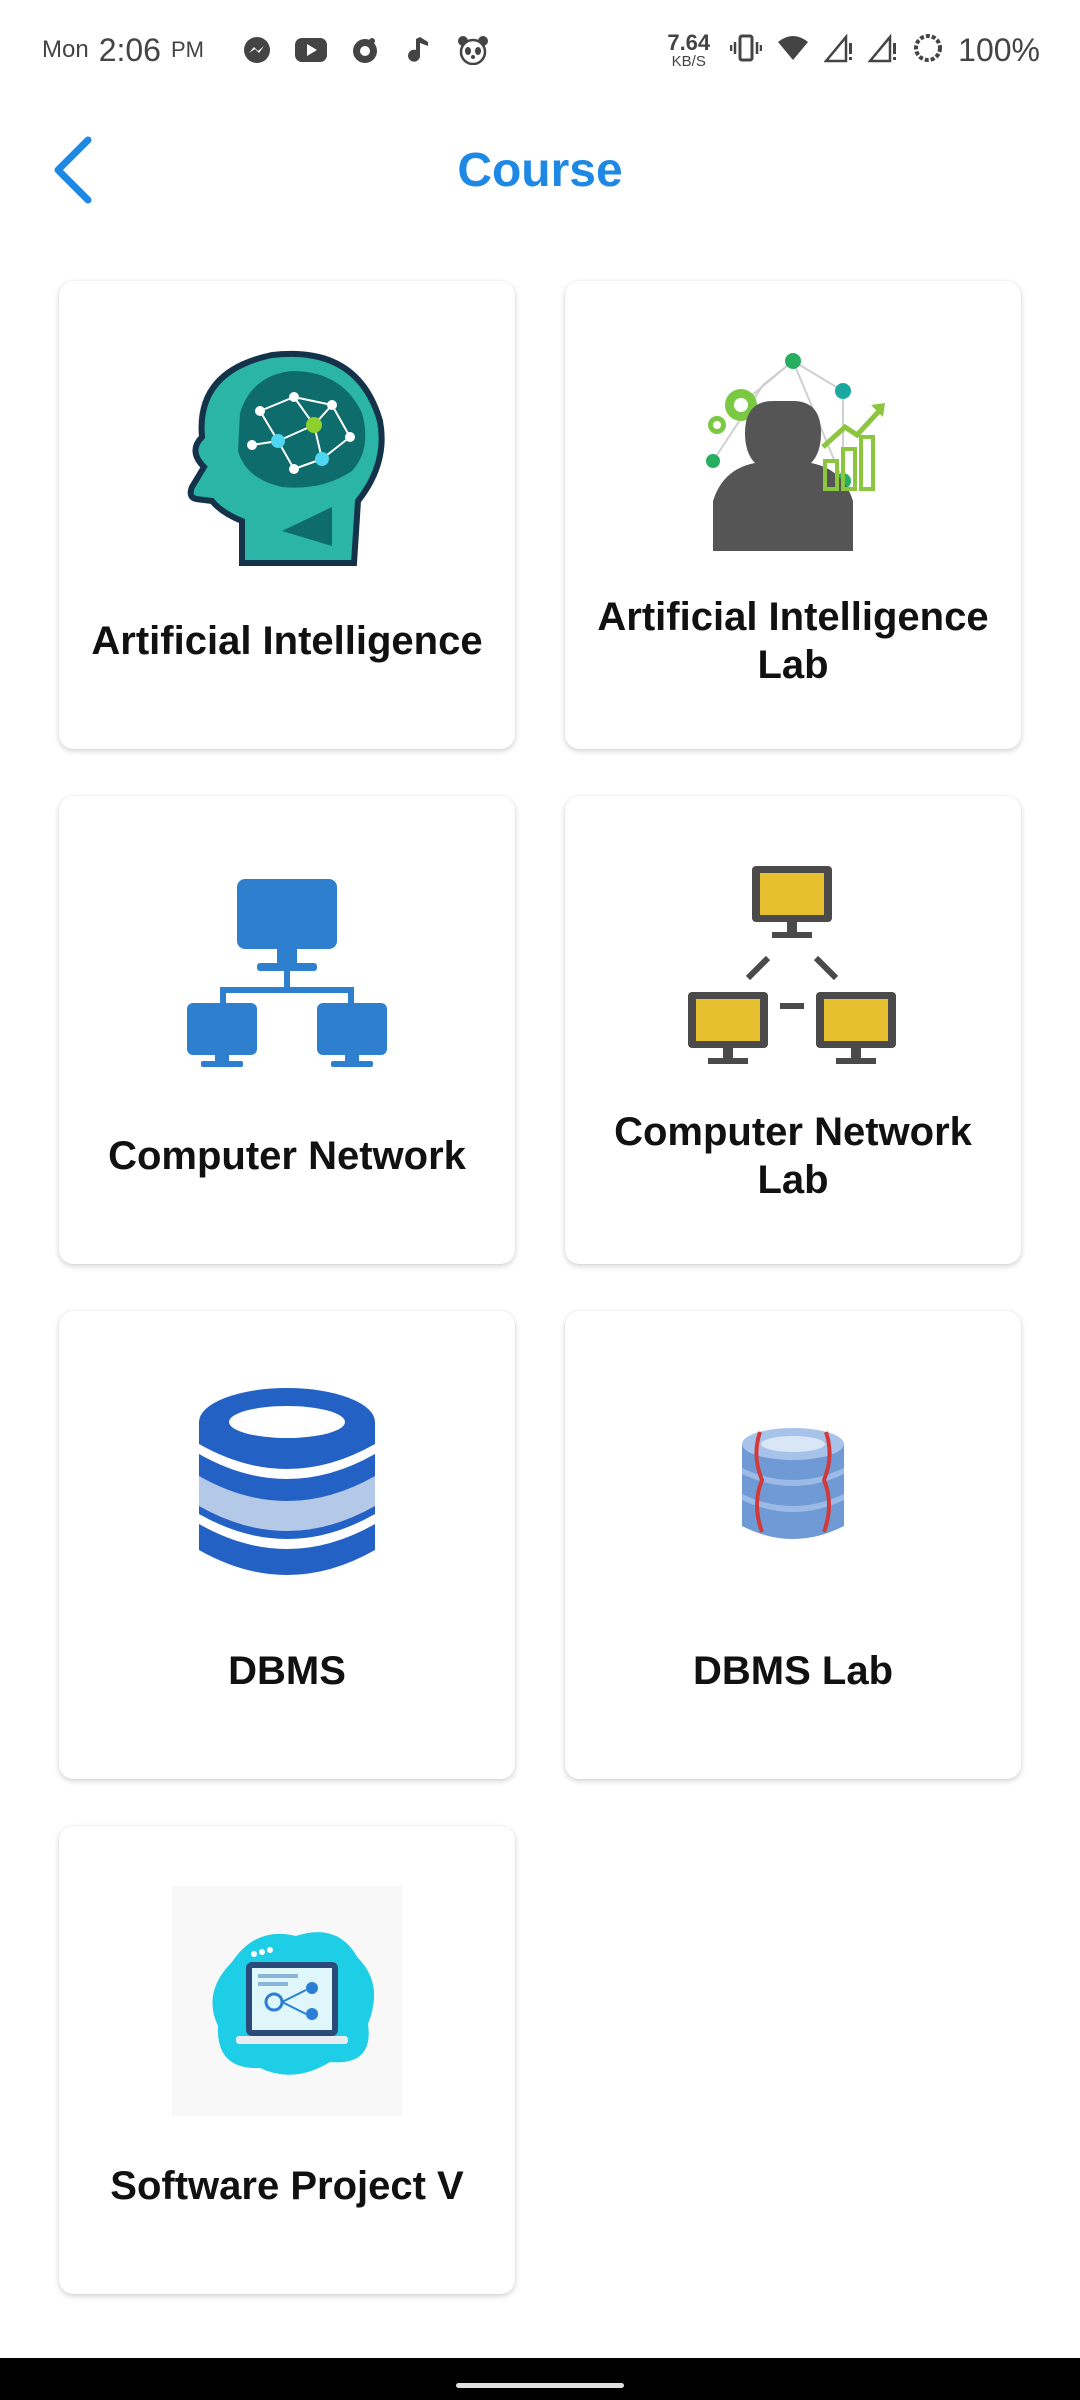  I want to click on software-project-laptop-icon, so click(287, 2001).